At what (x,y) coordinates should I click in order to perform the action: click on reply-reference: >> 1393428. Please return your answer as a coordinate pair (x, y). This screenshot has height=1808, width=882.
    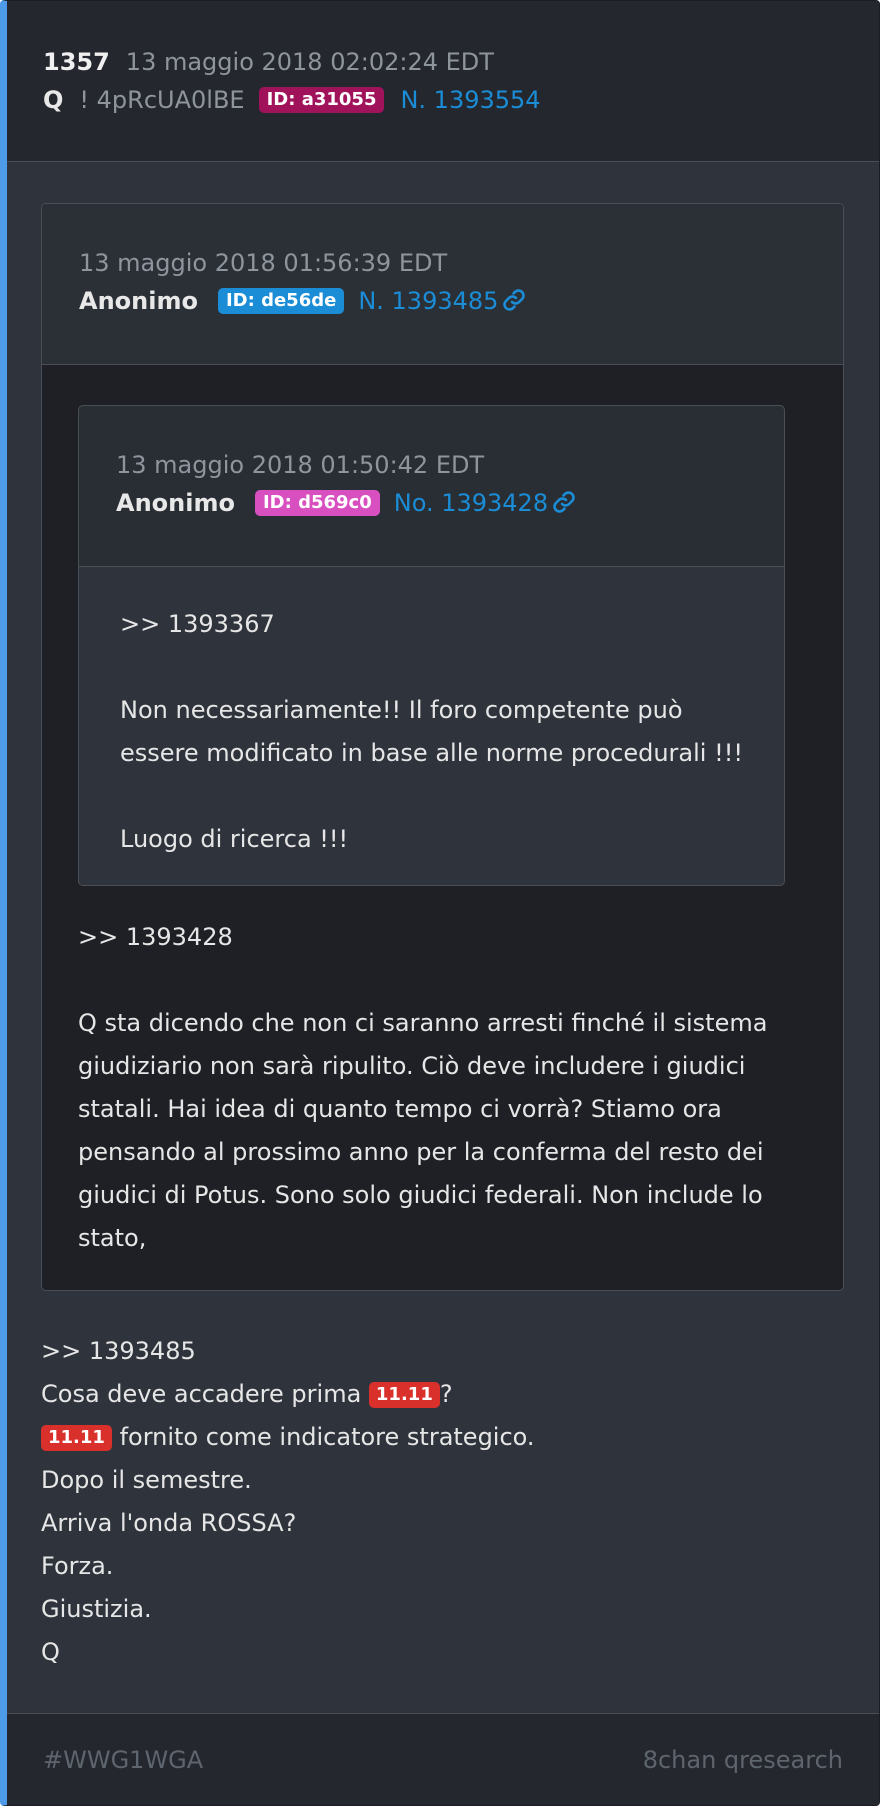
    Looking at the image, I should click on (442, 937).